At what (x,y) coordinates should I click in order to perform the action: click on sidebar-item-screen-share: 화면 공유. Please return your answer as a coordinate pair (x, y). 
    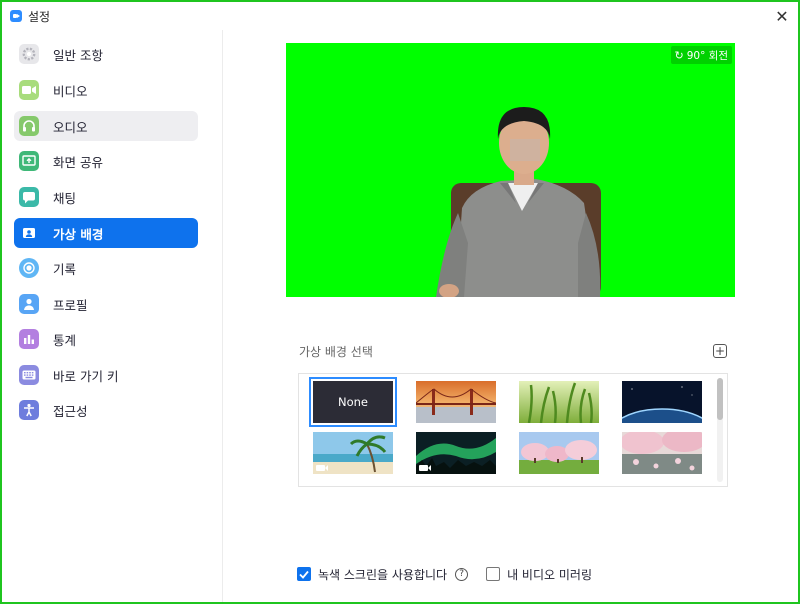
    Looking at the image, I should click on (106, 161).